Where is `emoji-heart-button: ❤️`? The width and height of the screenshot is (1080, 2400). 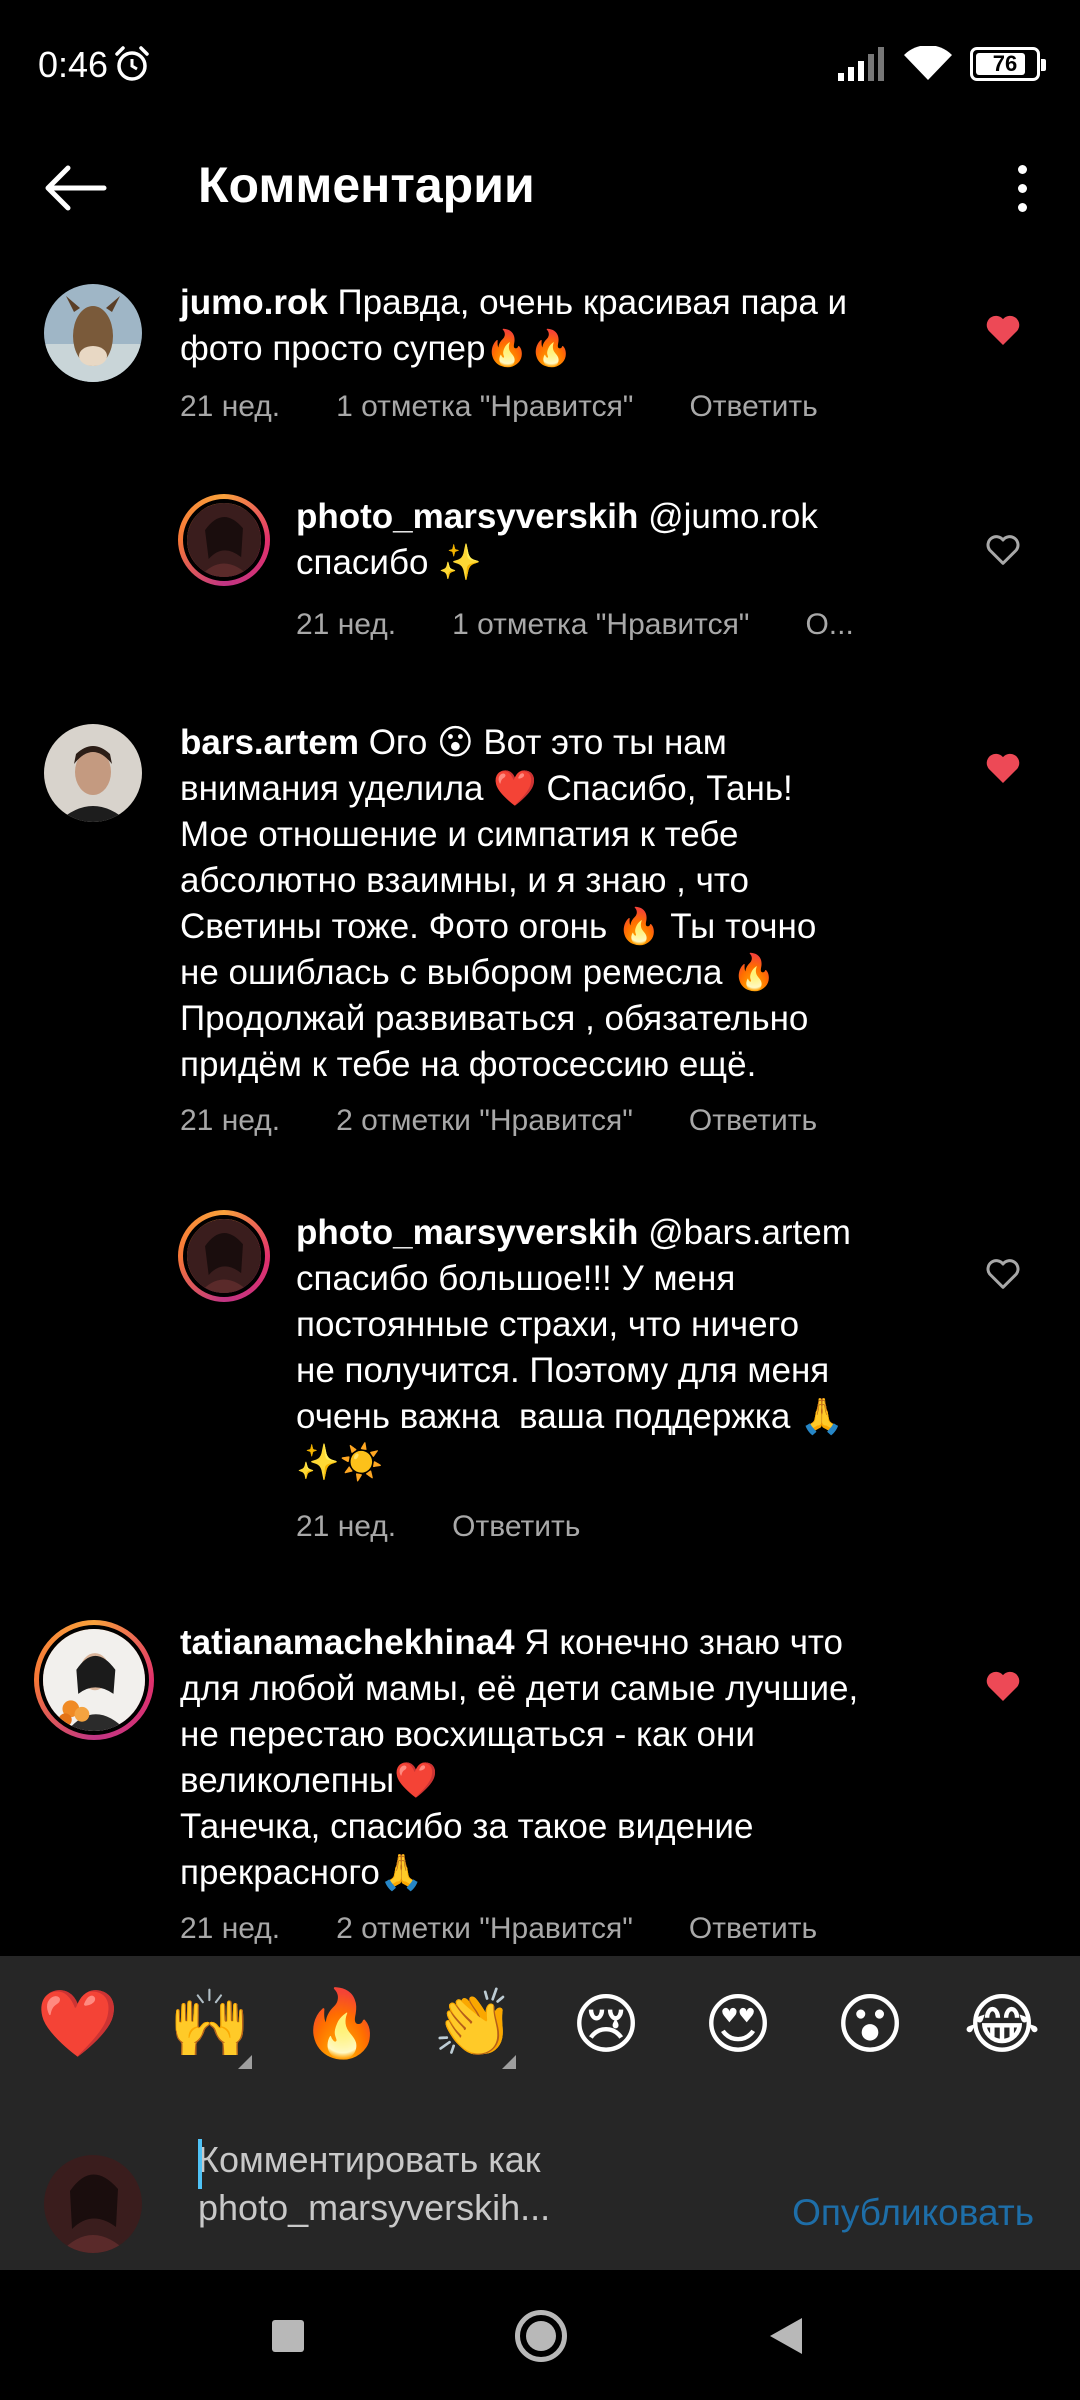
emoji-heart-button: ❤️ is located at coordinates (78, 2024).